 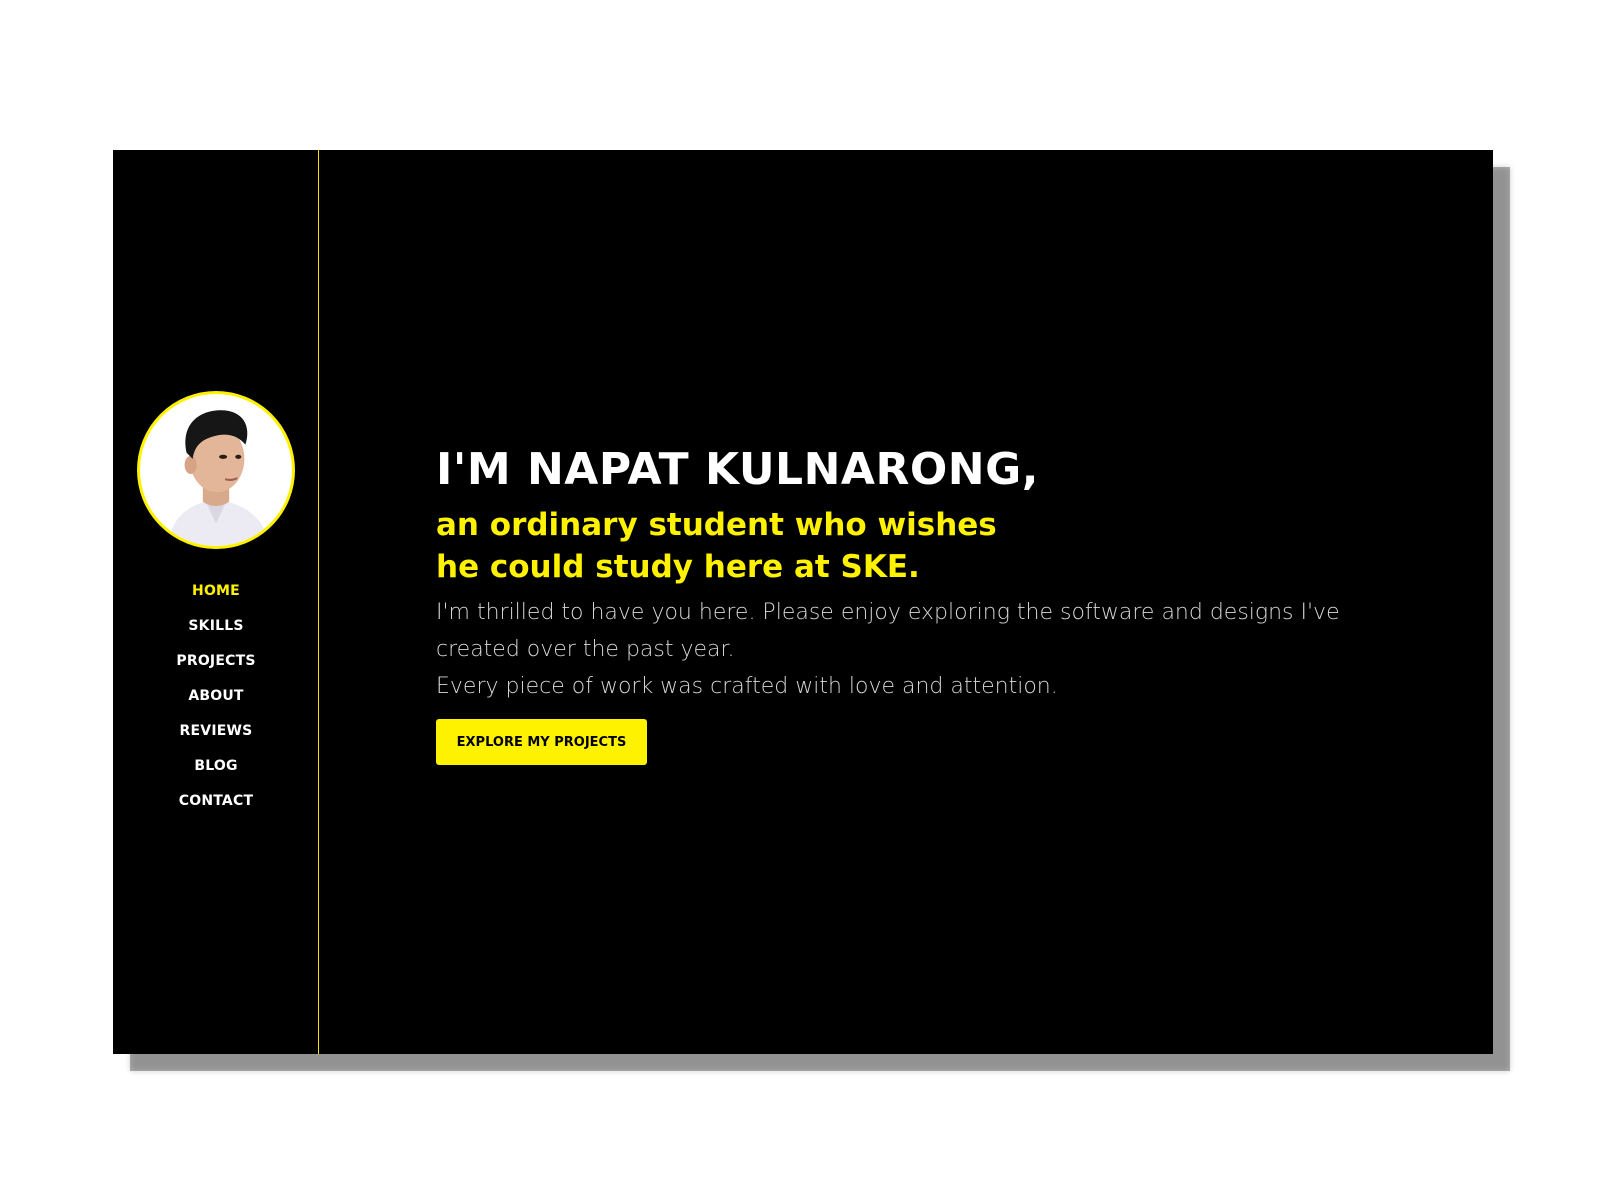 I want to click on nav-item-contact: CONTACT, so click(x=216, y=801).